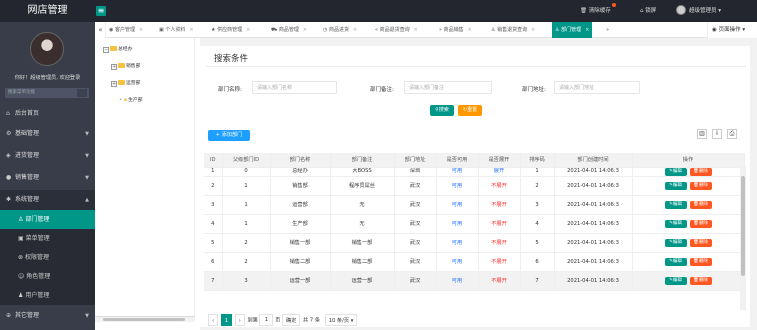 The height and width of the screenshot is (330, 757). Describe the element at coordinates (213, 281) in the screenshot. I see `cell-id: 7` at that location.